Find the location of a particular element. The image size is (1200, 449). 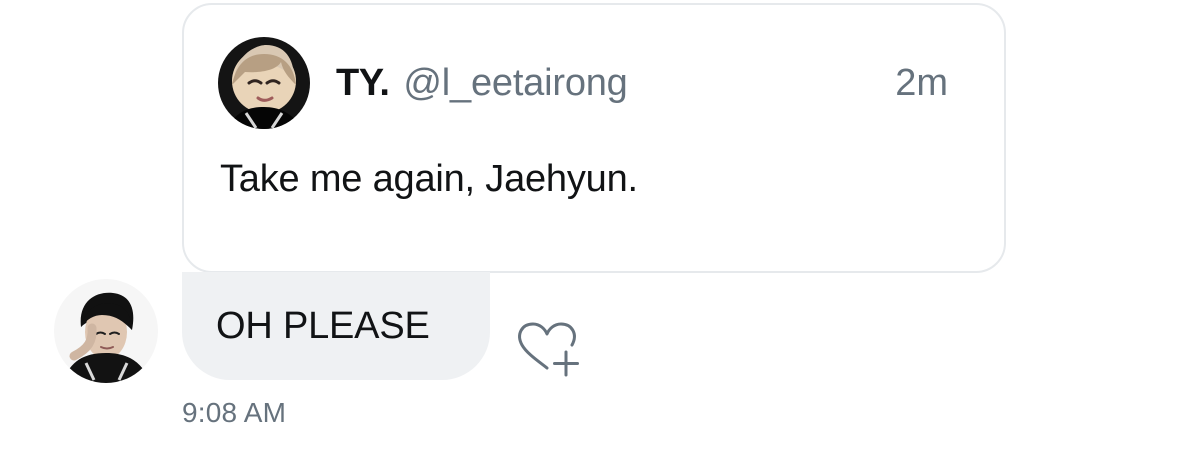

quoted-author-avatar is located at coordinates (264, 83).